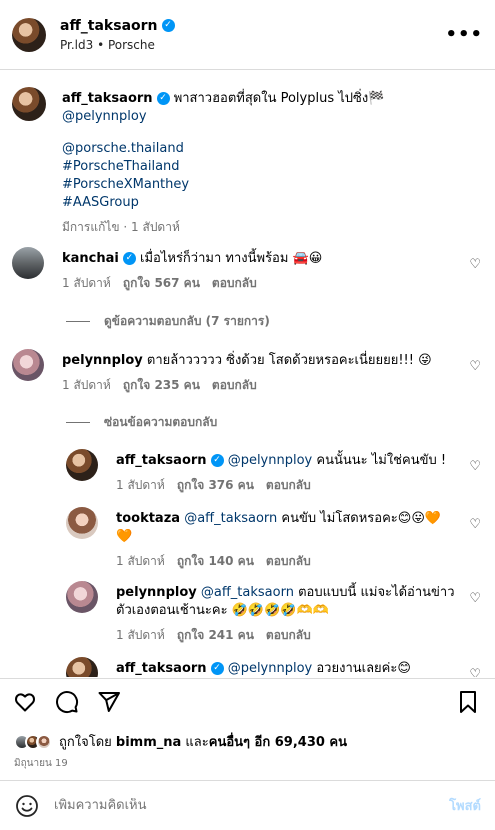 The image size is (495, 830). I want to click on toggle-label: ซ่อนข้อความตอบกลับ, so click(160, 422).